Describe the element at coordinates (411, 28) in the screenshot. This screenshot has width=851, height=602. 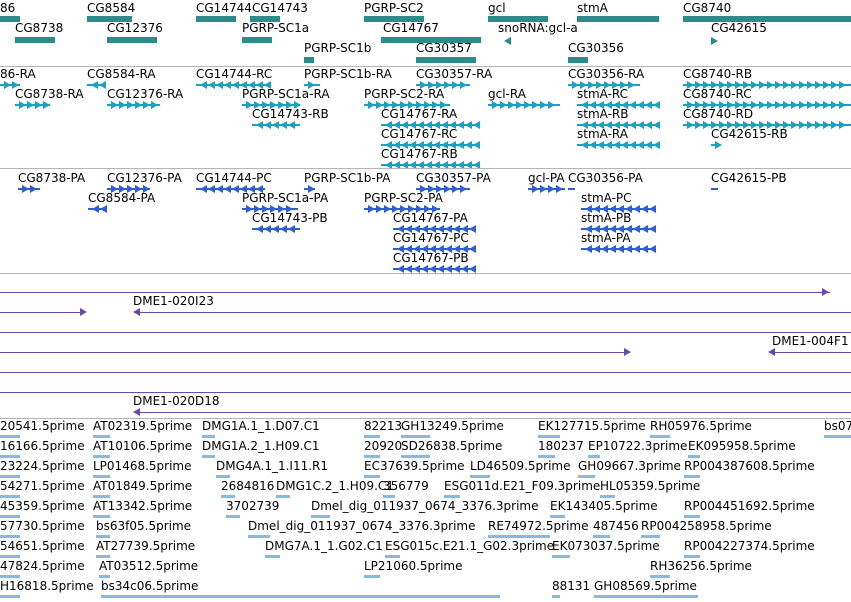
I see `gene_track-label: CG14767` at that location.